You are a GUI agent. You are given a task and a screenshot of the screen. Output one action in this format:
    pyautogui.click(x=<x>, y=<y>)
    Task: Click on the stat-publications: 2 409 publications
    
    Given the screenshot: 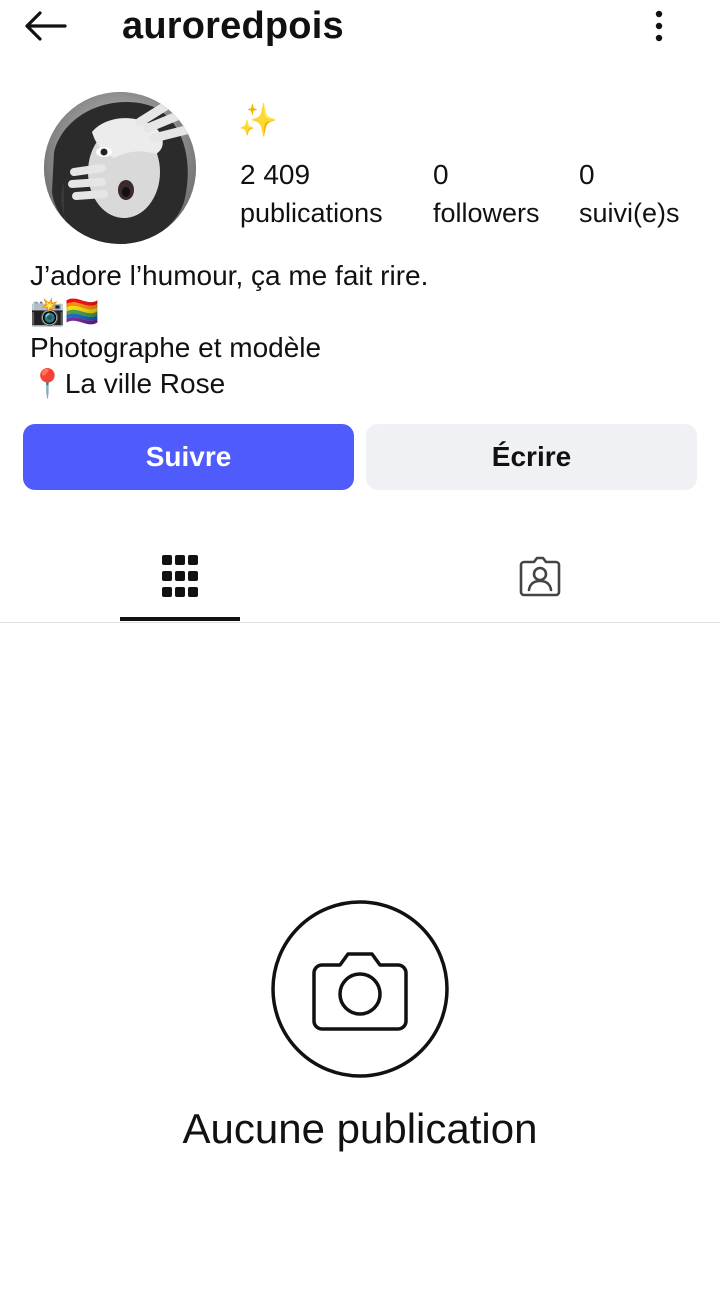 What is the action you would take?
    pyautogui.click(x=311, y=194)
    